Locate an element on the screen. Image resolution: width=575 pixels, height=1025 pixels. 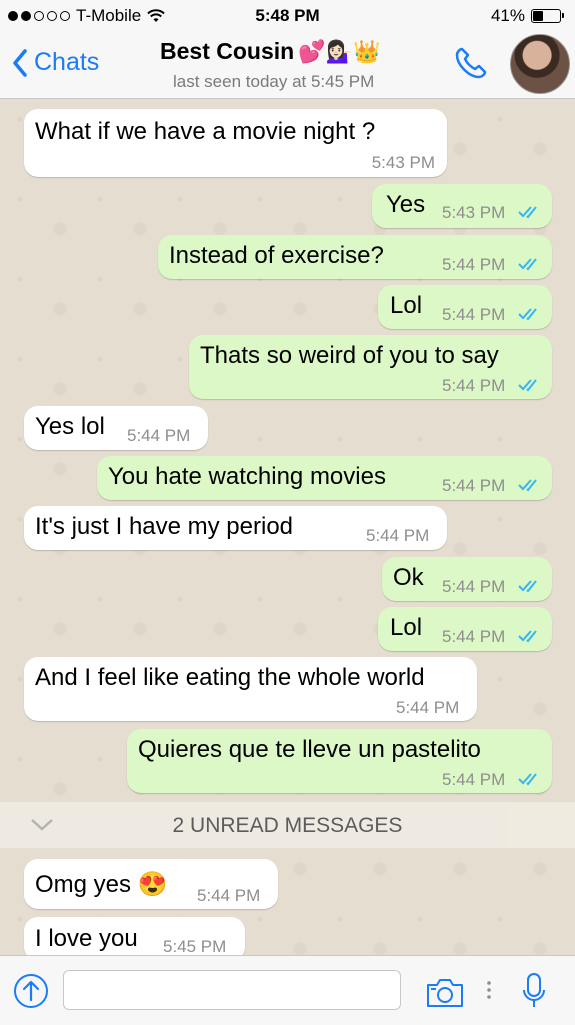
camera-button is located at coordinates (445, 995).